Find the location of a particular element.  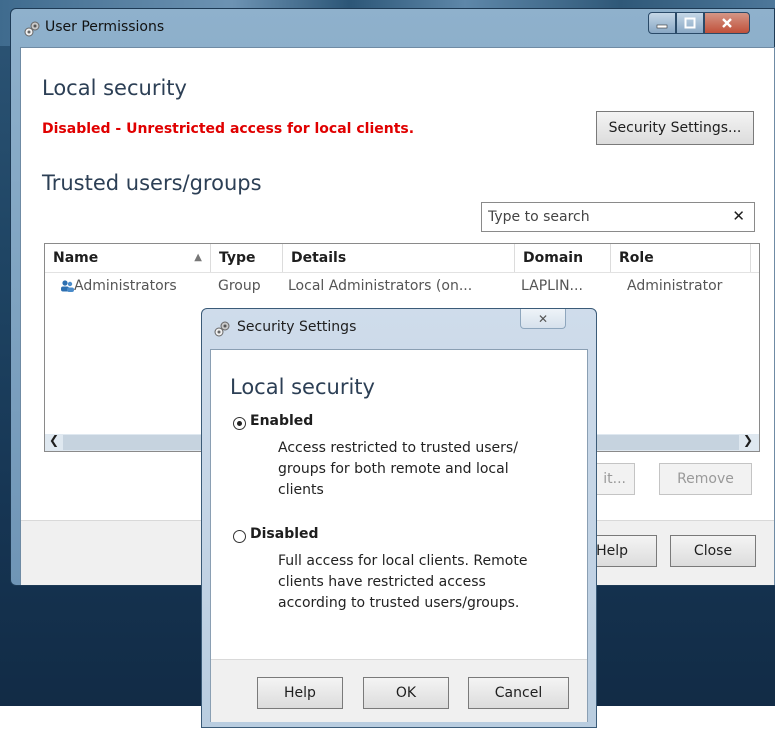

search-box: ✕ is located at coordinates (618, 217).